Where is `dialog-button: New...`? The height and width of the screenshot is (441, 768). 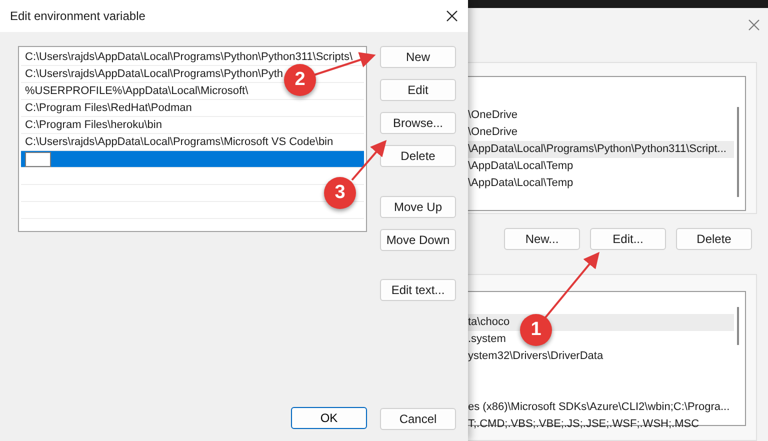 dialog-button: New... is located at coordinates (542, 239).